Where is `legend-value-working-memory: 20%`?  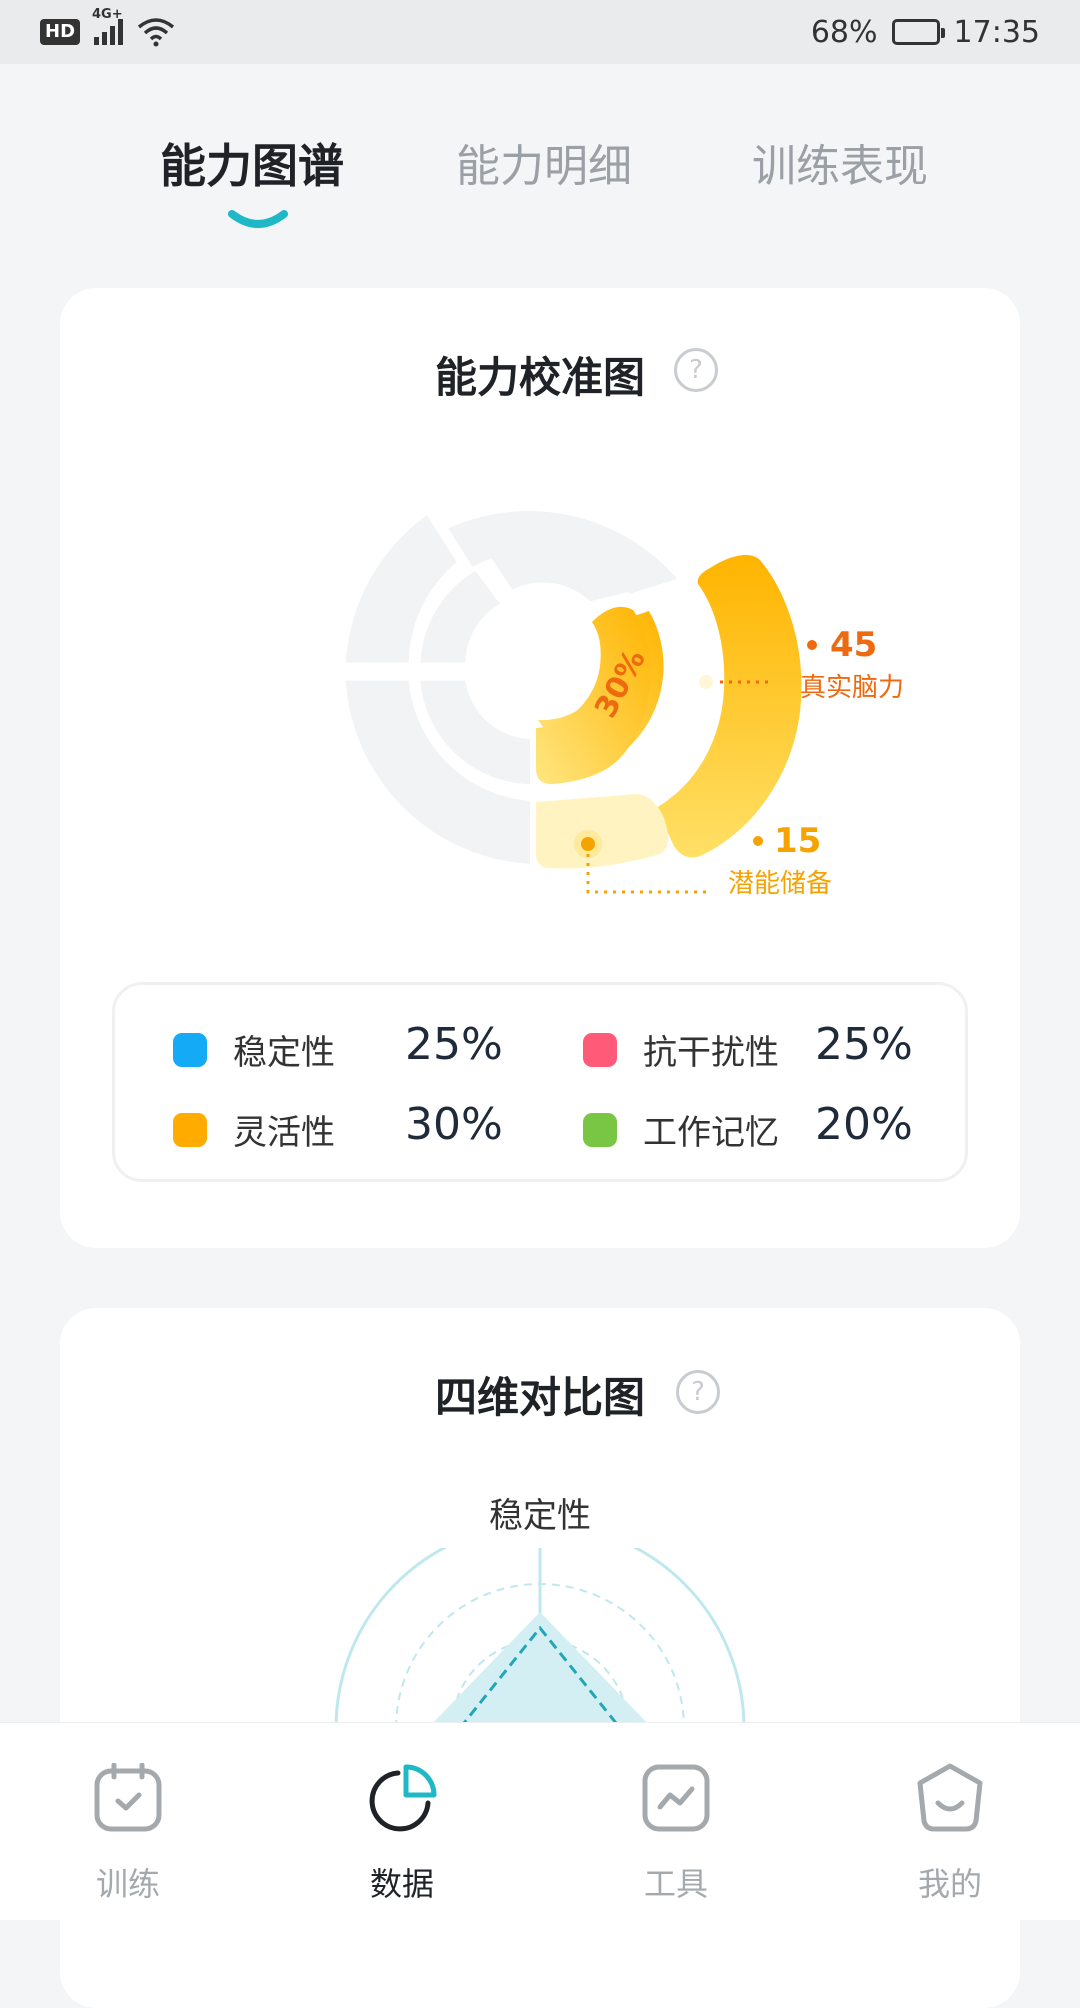
legend-value-working-memory: 20% is located at coordinates (864, 1124).